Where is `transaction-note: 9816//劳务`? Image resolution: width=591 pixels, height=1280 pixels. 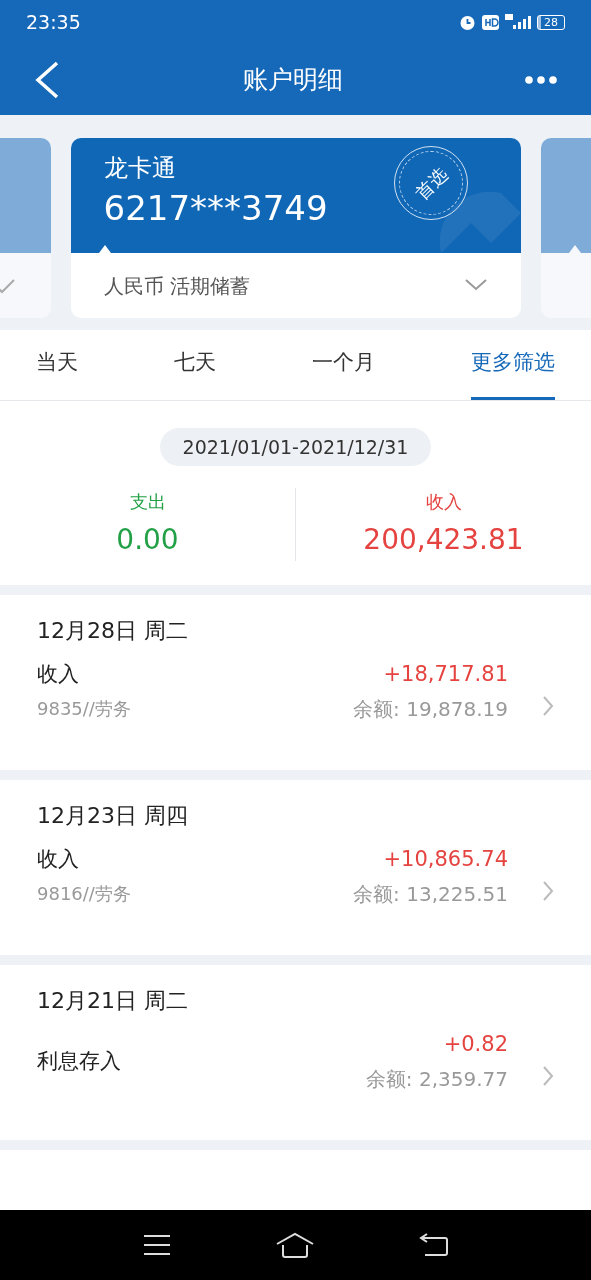 transaction-note: 9816//劳务 is located at coordinates (84, 894).